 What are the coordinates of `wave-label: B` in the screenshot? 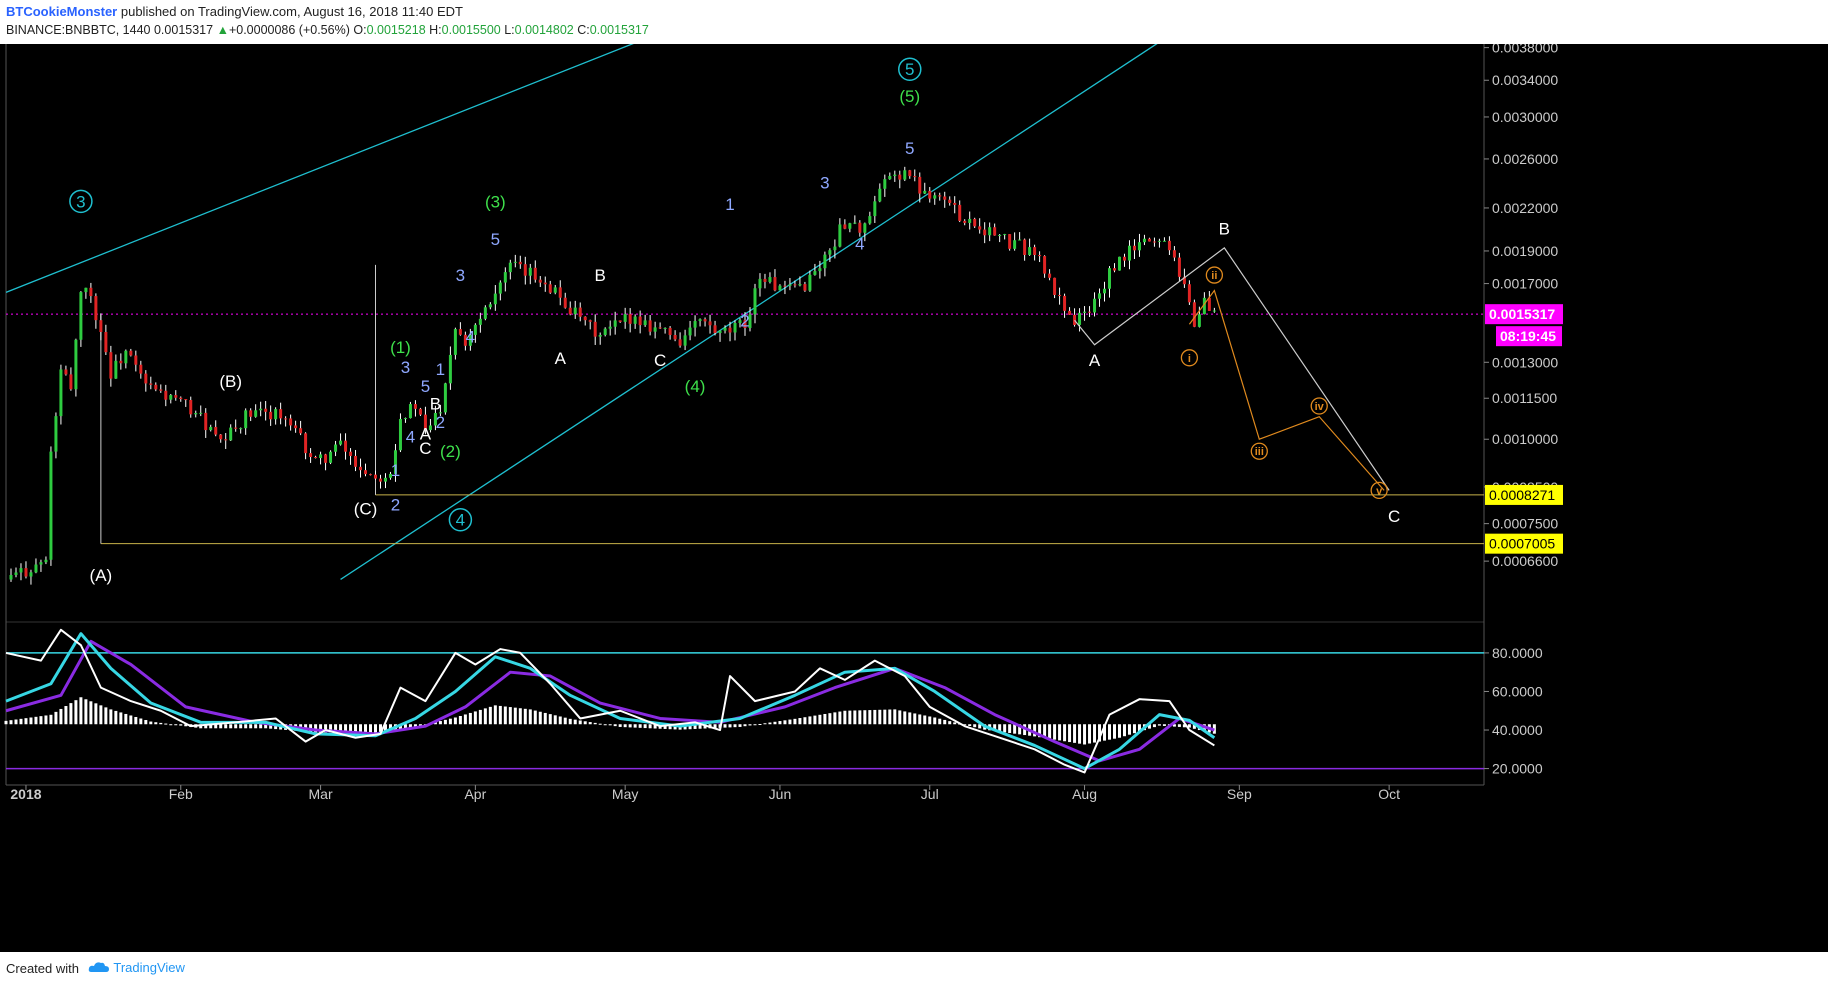 It's located at (600, 275).